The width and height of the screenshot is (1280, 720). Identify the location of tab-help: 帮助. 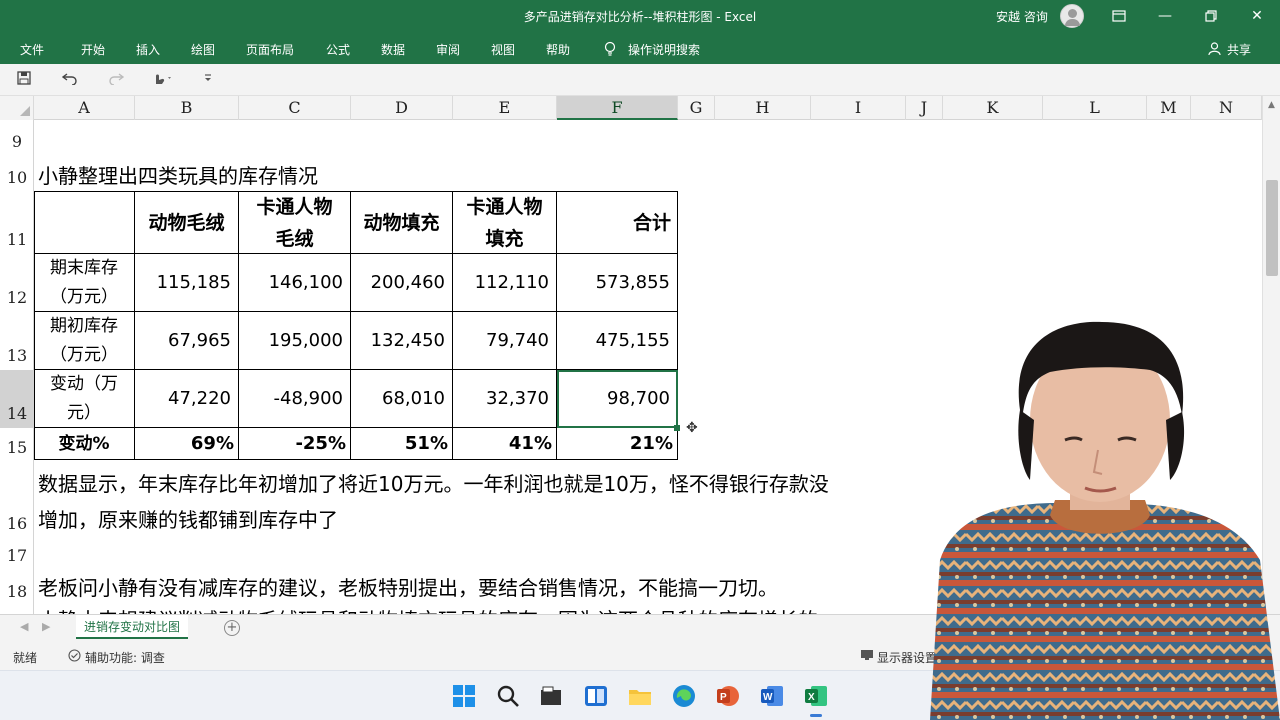
(558, 49).